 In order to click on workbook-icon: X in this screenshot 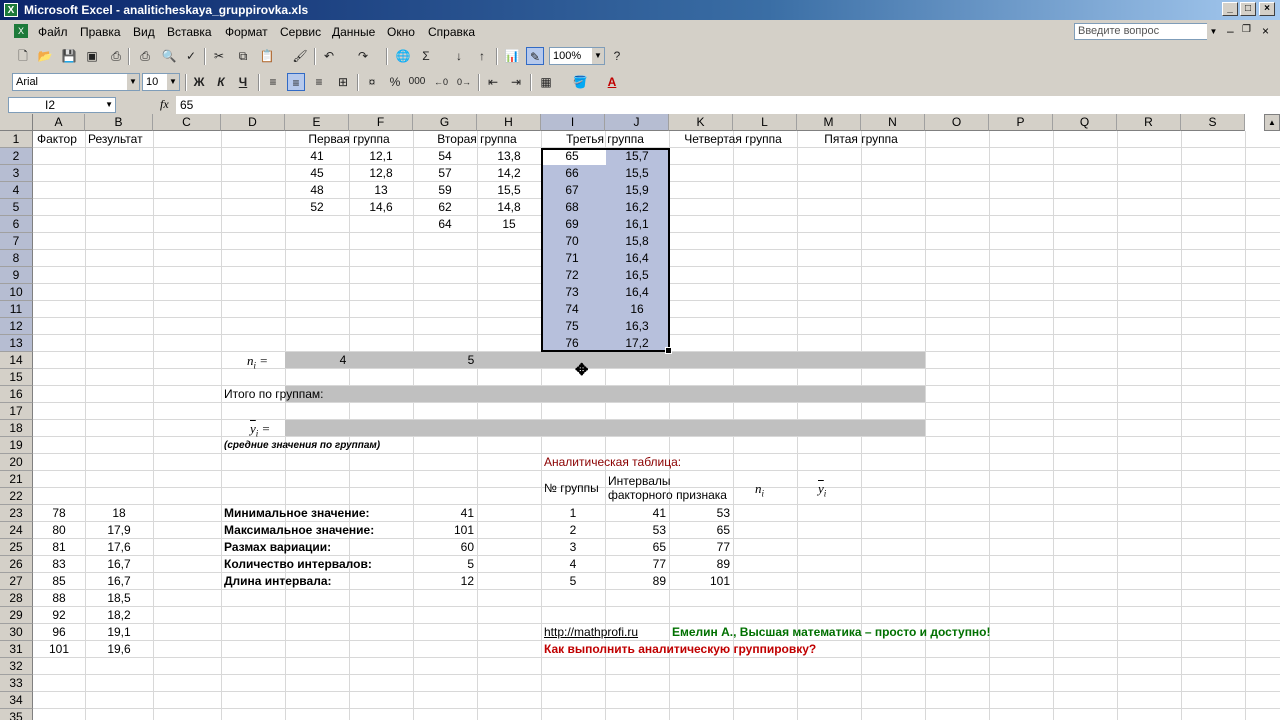, I will do `click(21, 31)`.